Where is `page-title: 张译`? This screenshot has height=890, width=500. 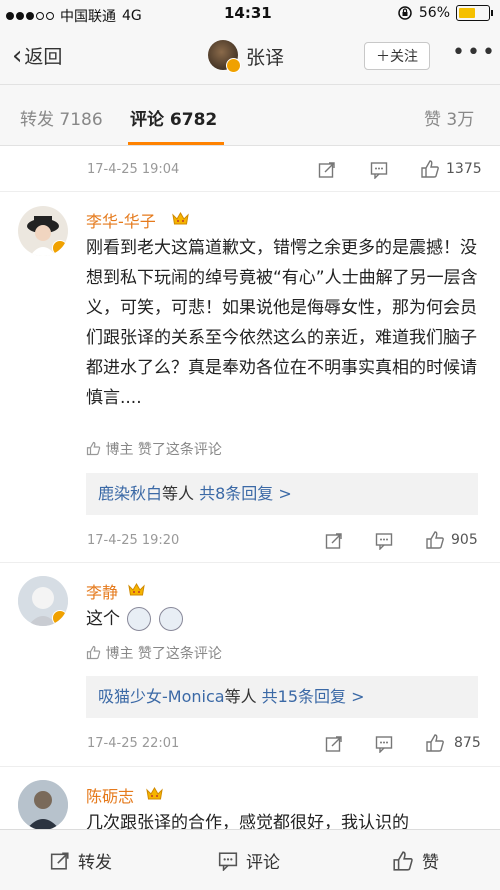 page-title: 张译 is located at coordinates (265, 58).